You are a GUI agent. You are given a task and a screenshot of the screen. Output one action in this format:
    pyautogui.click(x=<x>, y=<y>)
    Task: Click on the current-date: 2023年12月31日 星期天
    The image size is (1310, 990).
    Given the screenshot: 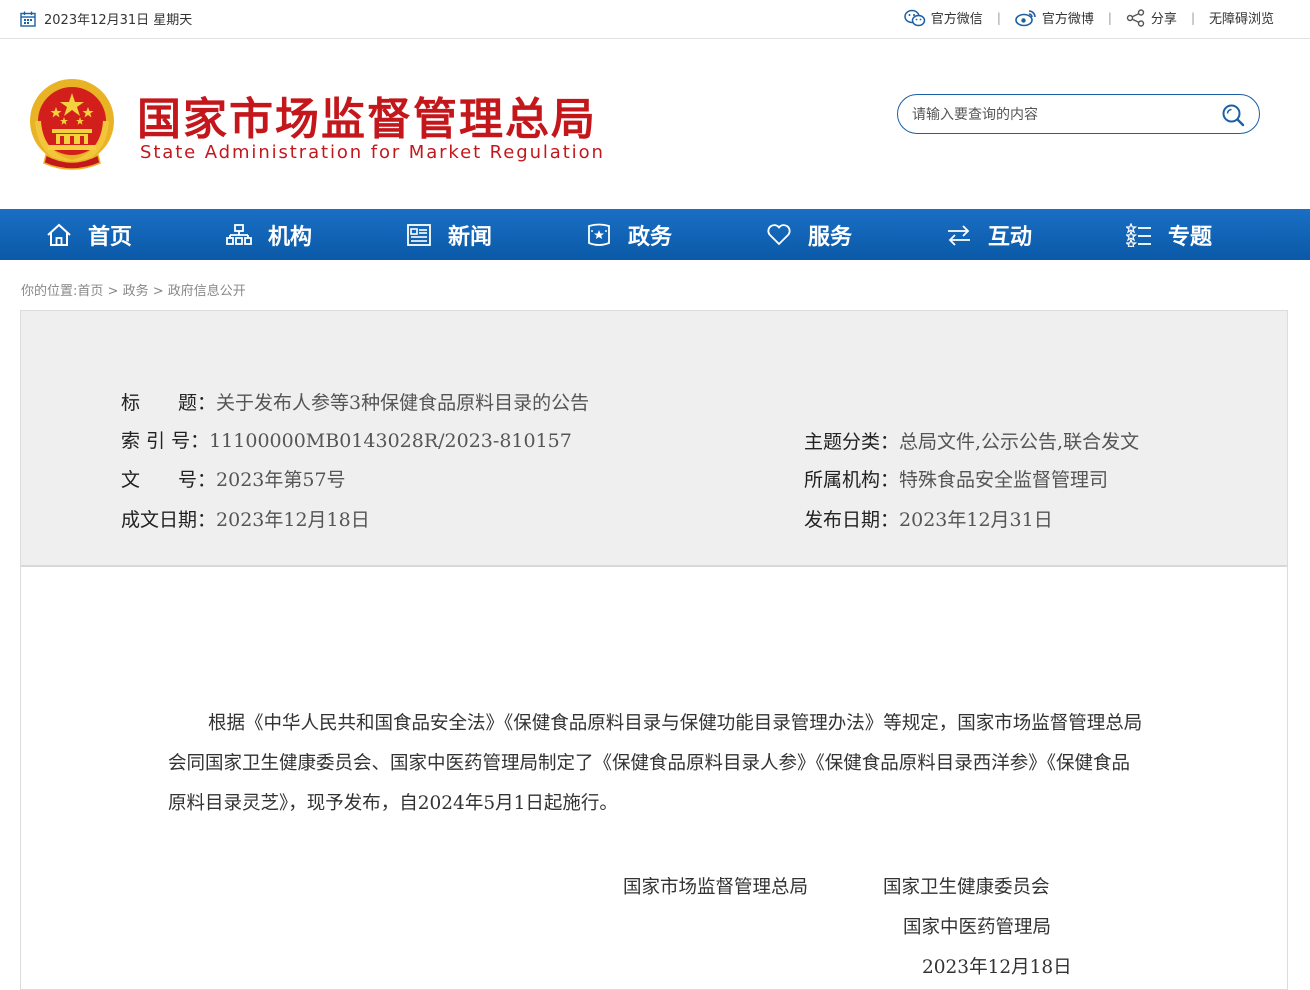 What is the action you would take?
    pyautogui.click(x=106, y=18)
    